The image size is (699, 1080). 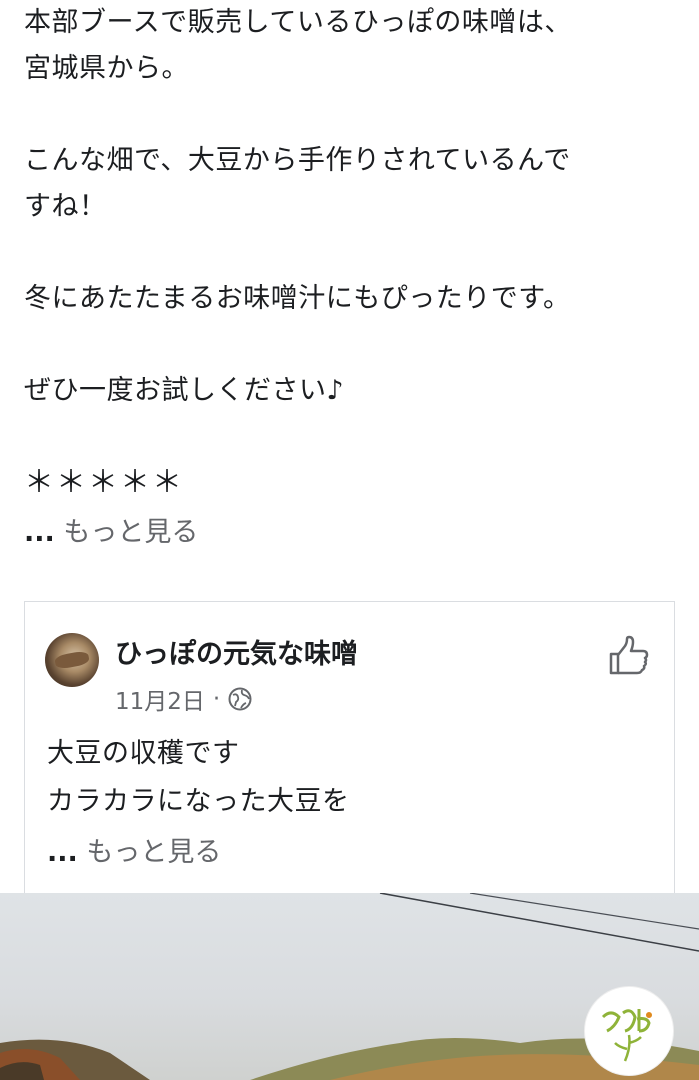 What do you see at coordinates (131, 532) in the screenshot?
I see `see-more-label: もっと見る` at bounding box center [131, 532].